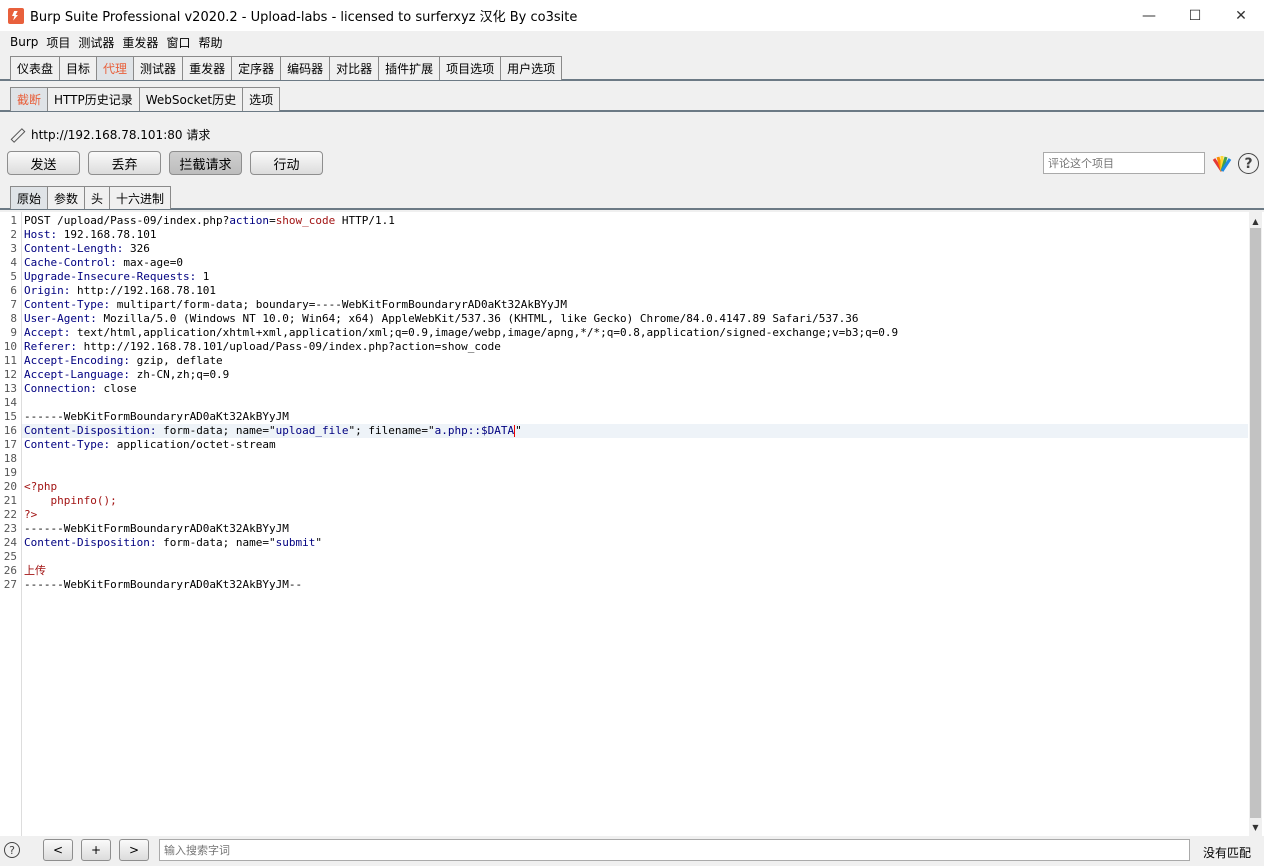 The width and height of the screenshot is (1264, 866). I want to click on tab-project-options: 项目选项, so click(470, 68).